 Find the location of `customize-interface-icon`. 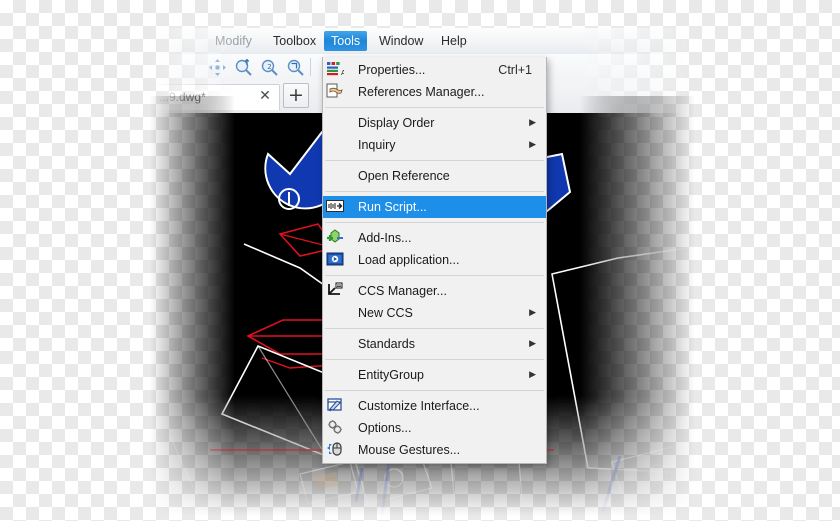

customize-interface-icon is located at coordinates (337, 406).